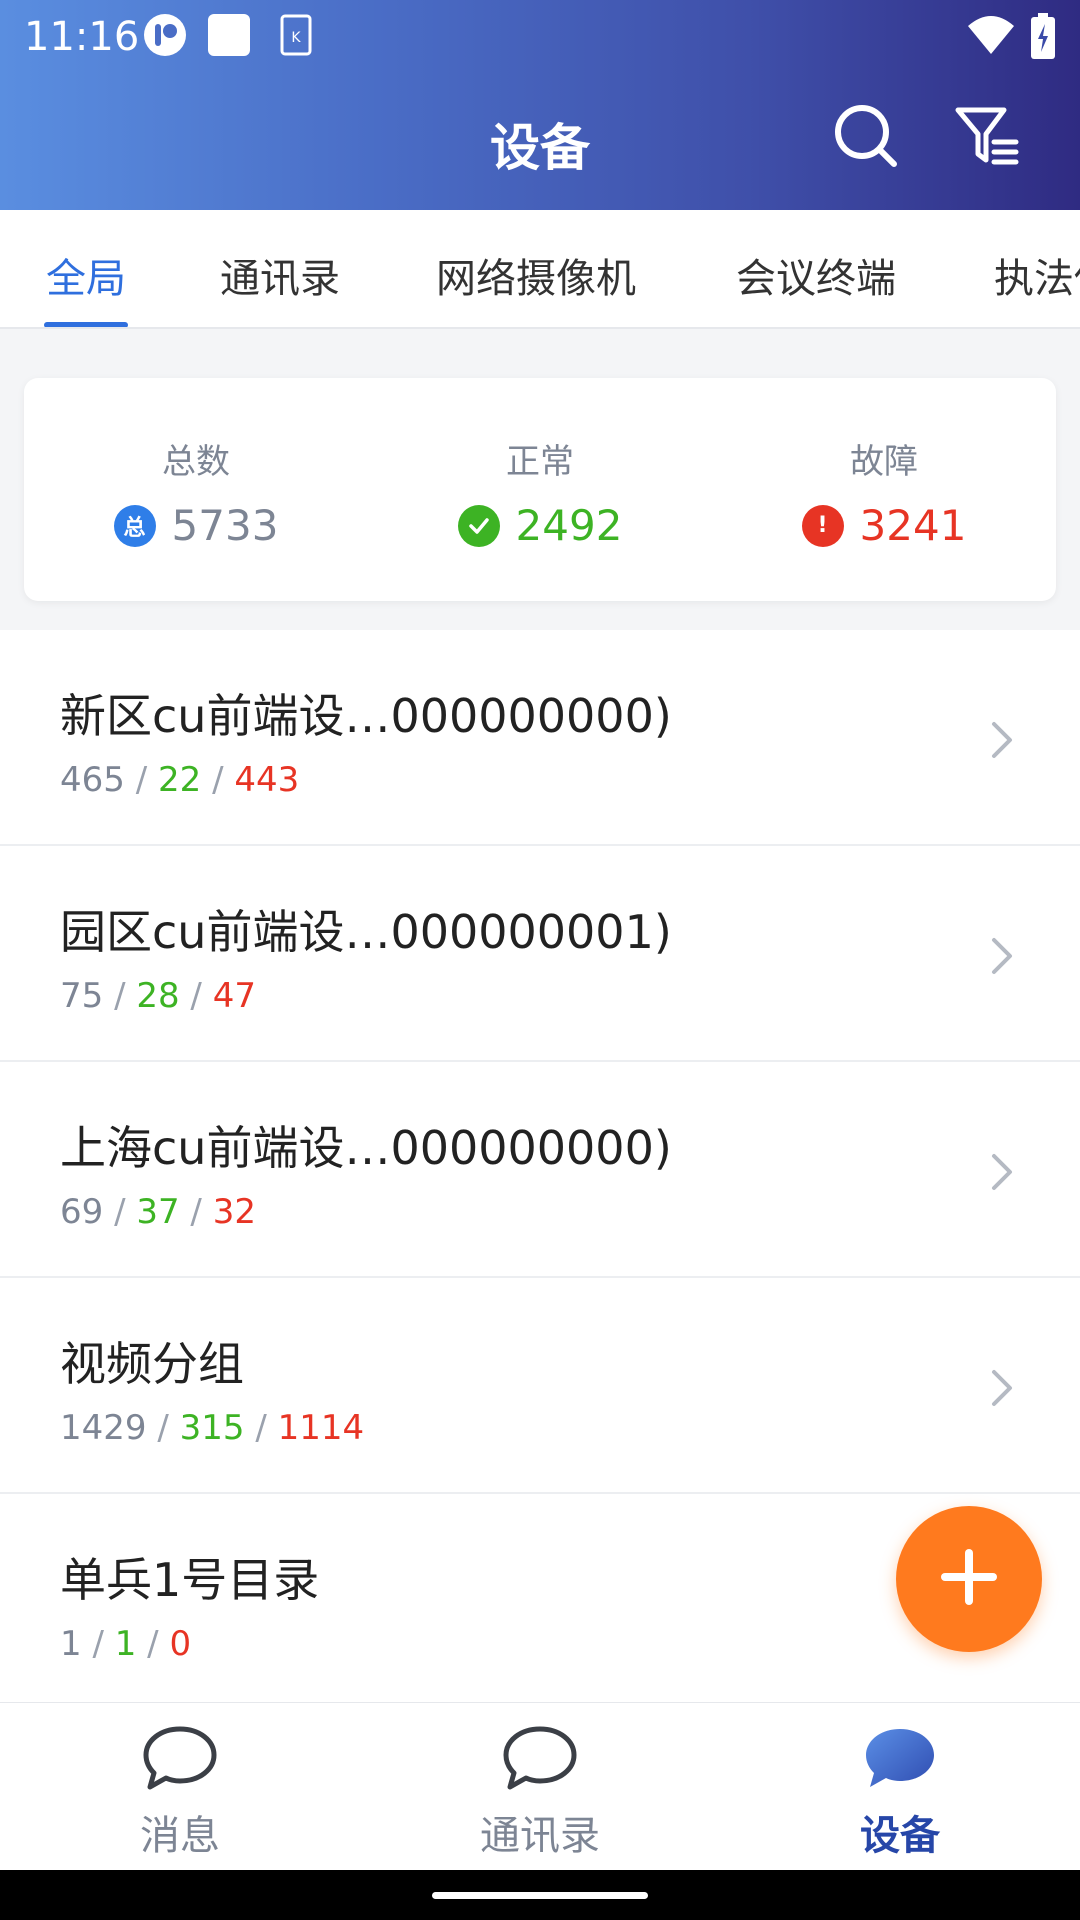 The height and width of the screenshot is (1920, 1080). I want to click on group-counts: 465 / 22 / 443, so click(179, 780).